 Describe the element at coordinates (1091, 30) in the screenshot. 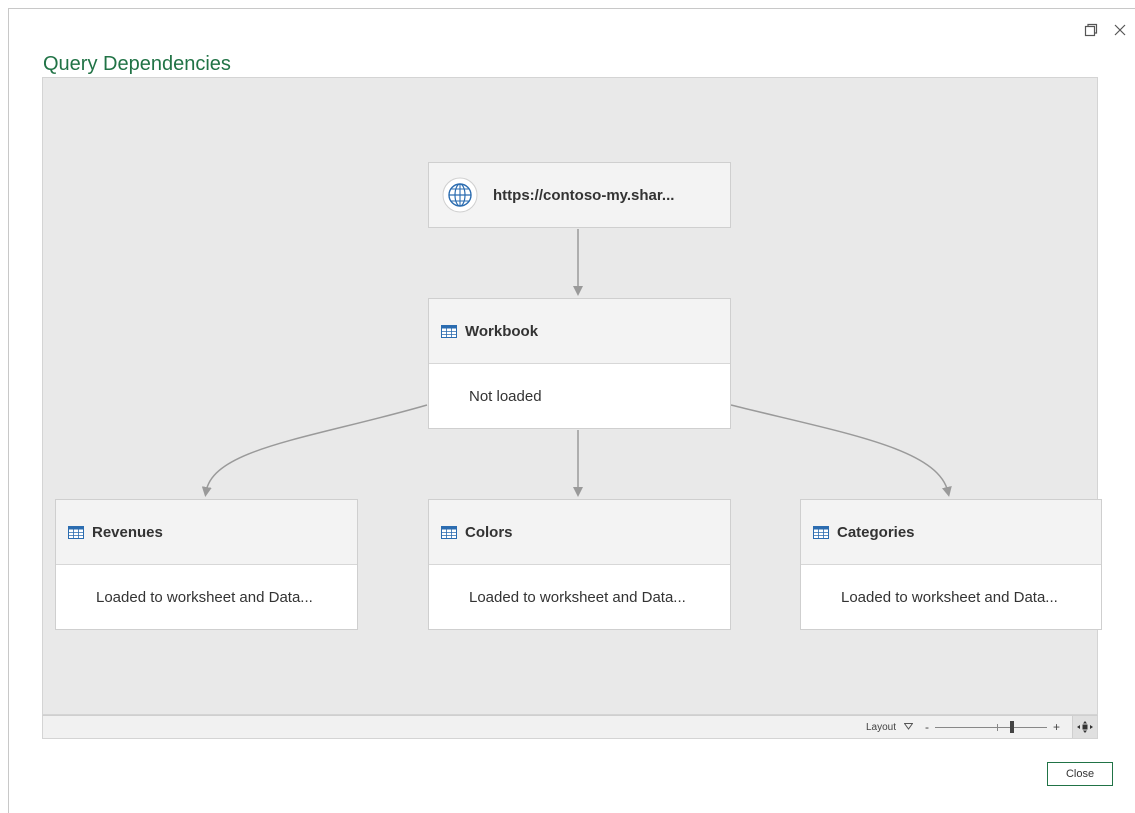

I see `restore-window-icon` at that location.